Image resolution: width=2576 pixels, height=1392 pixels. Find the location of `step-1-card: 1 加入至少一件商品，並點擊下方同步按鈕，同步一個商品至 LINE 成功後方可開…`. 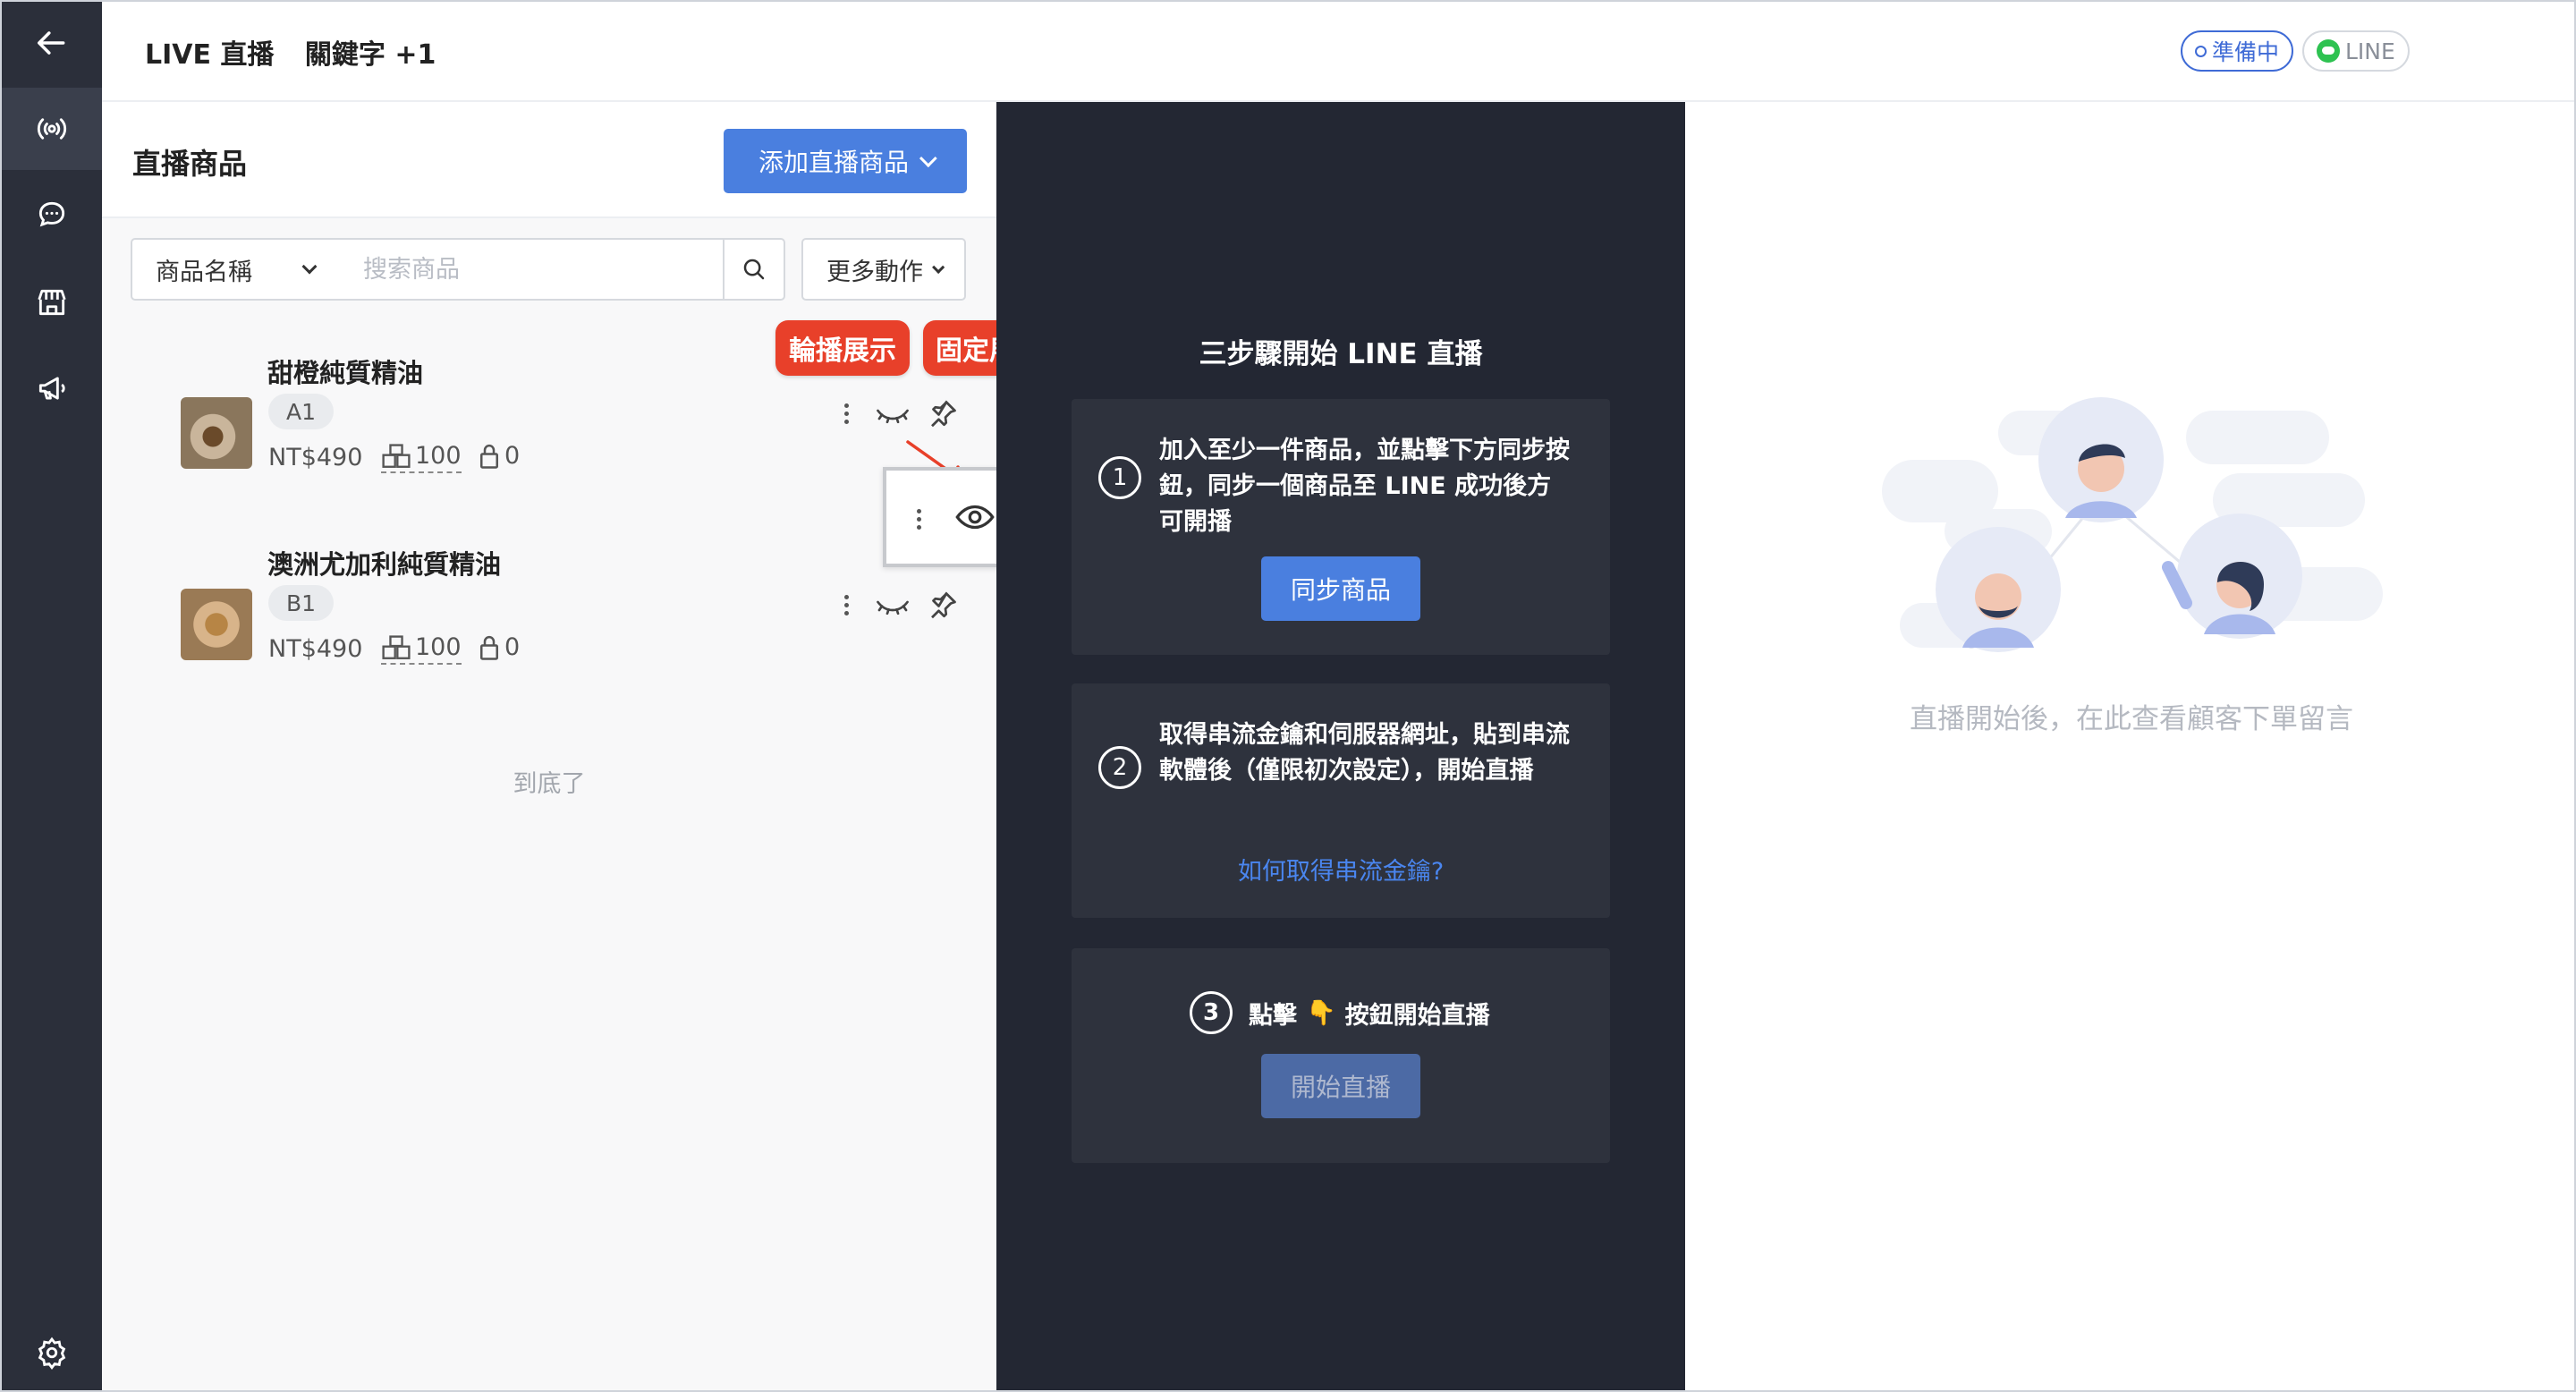

step-1-card: 1 加入至少一件商品，並點擊下方同步按鈕，同步一個商品至 LINE 成功後方可開… is located at coordinates (1341, 527).